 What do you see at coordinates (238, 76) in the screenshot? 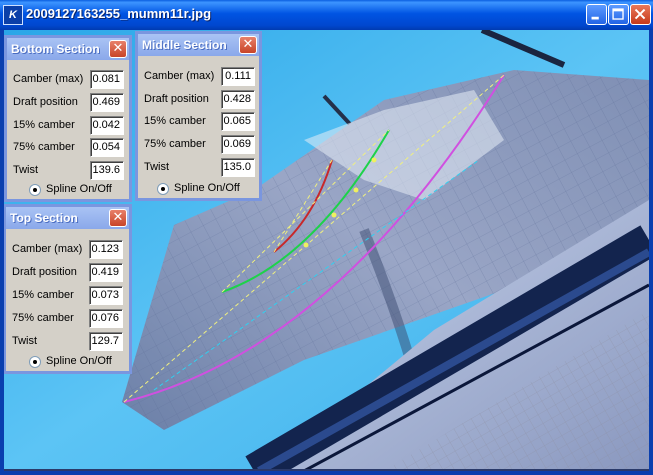
I see `stat-value-field: 0.111` at bounding box center [238, 76].